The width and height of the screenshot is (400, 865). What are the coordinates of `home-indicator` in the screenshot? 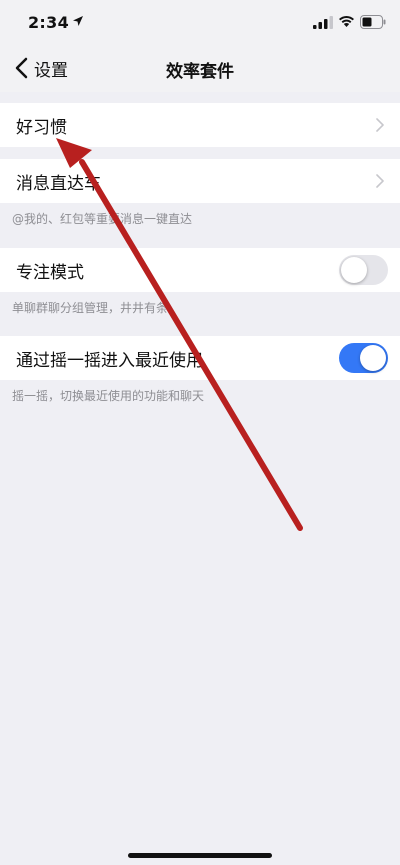 It's located at (200, 855).